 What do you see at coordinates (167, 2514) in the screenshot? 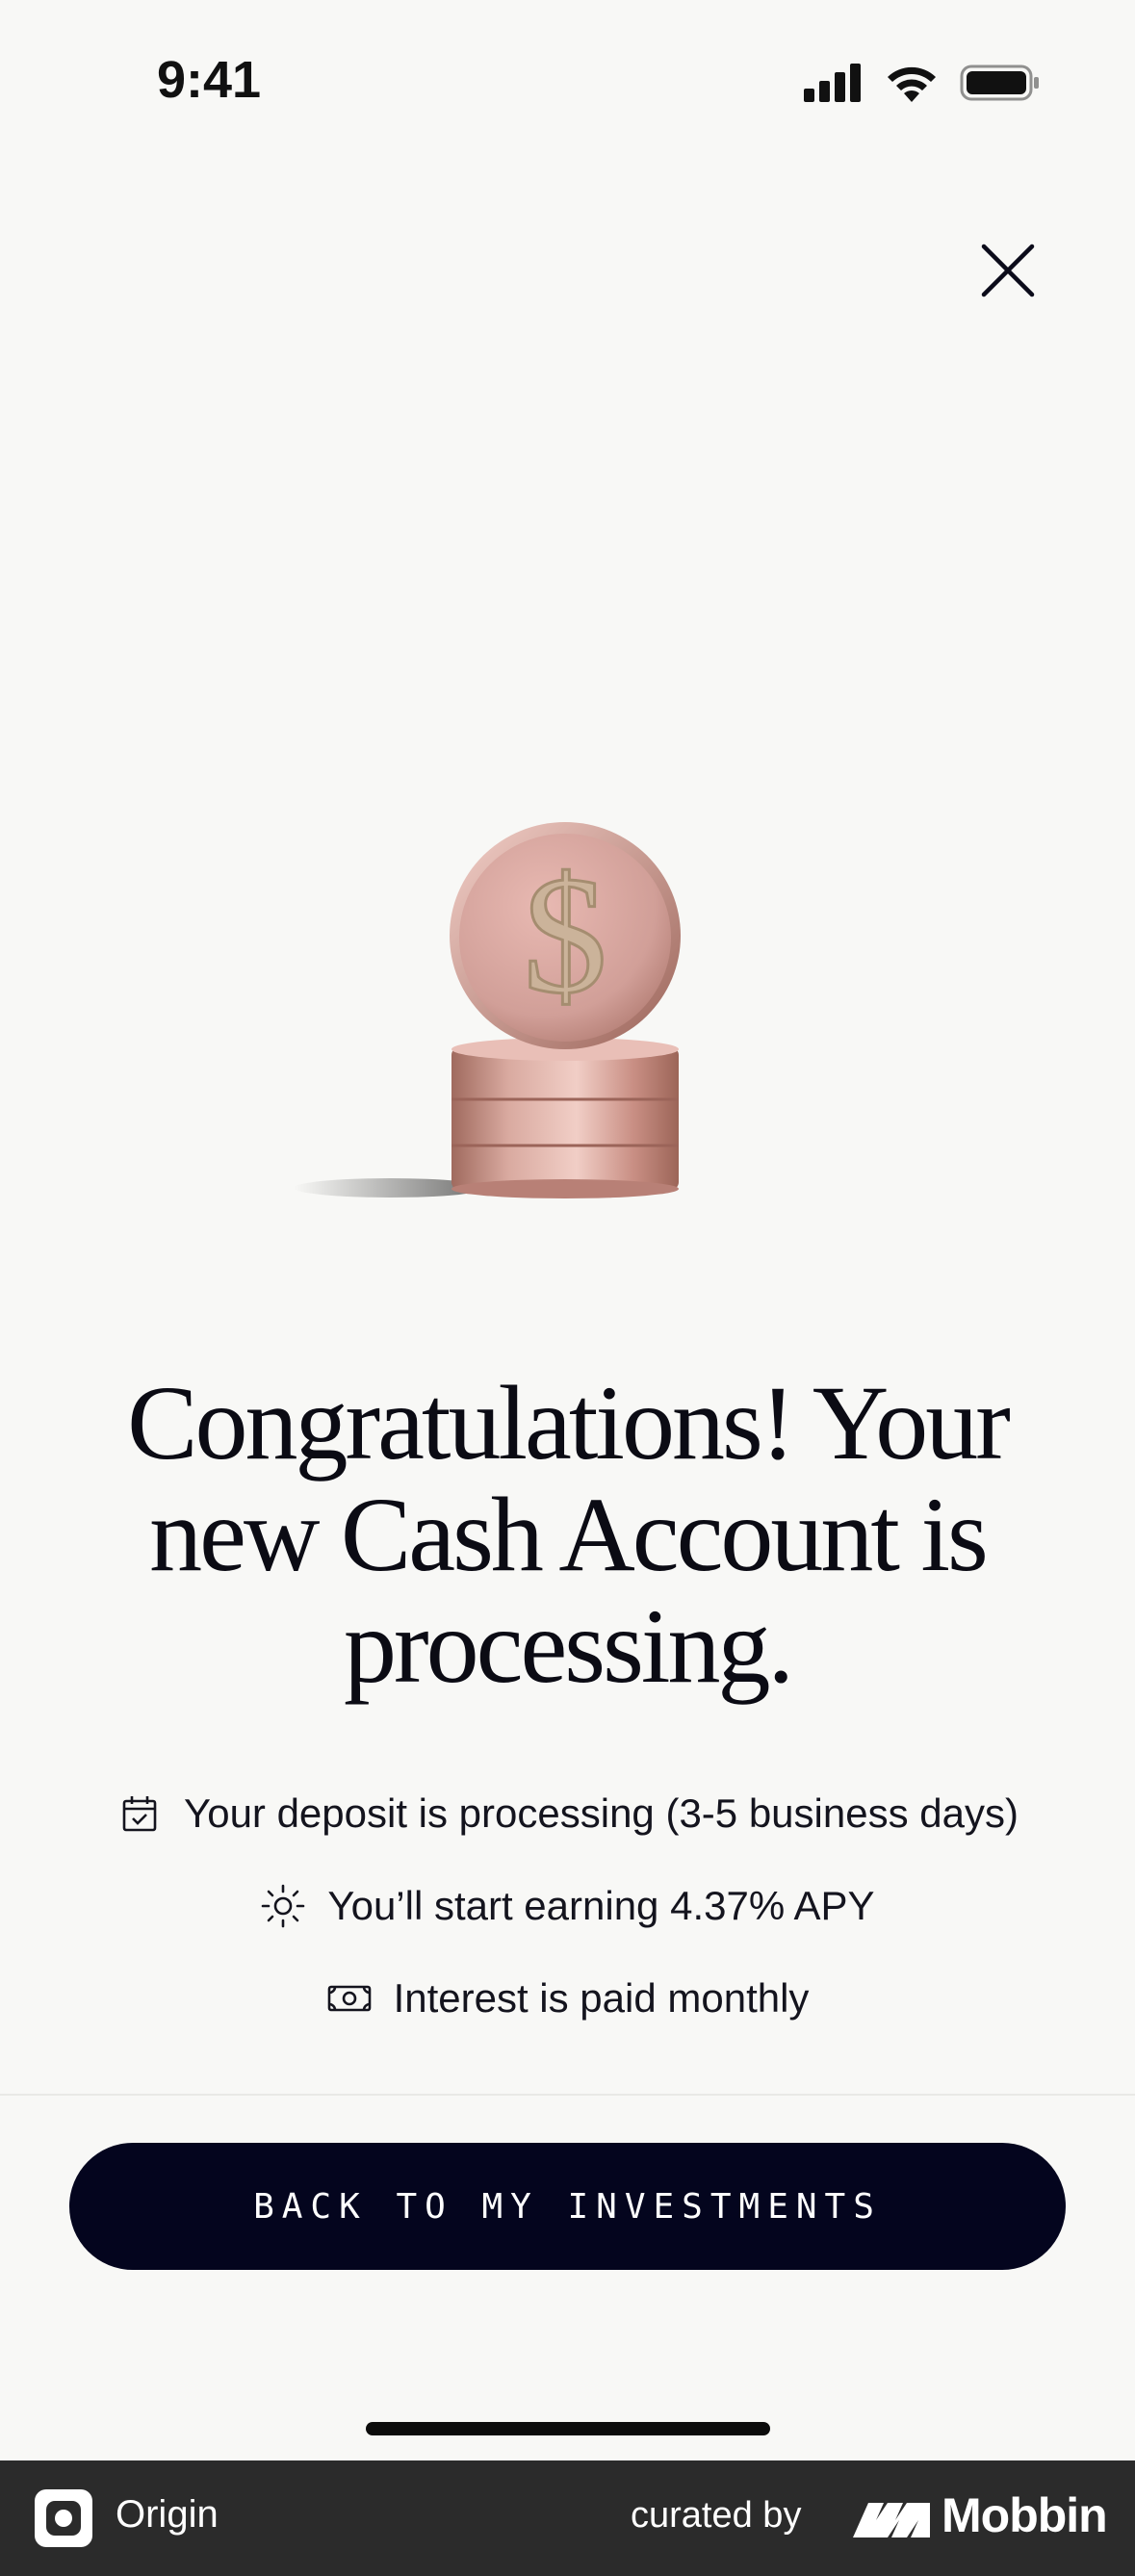
I see `app-name: Origin` at bounding box center [167, 2514].